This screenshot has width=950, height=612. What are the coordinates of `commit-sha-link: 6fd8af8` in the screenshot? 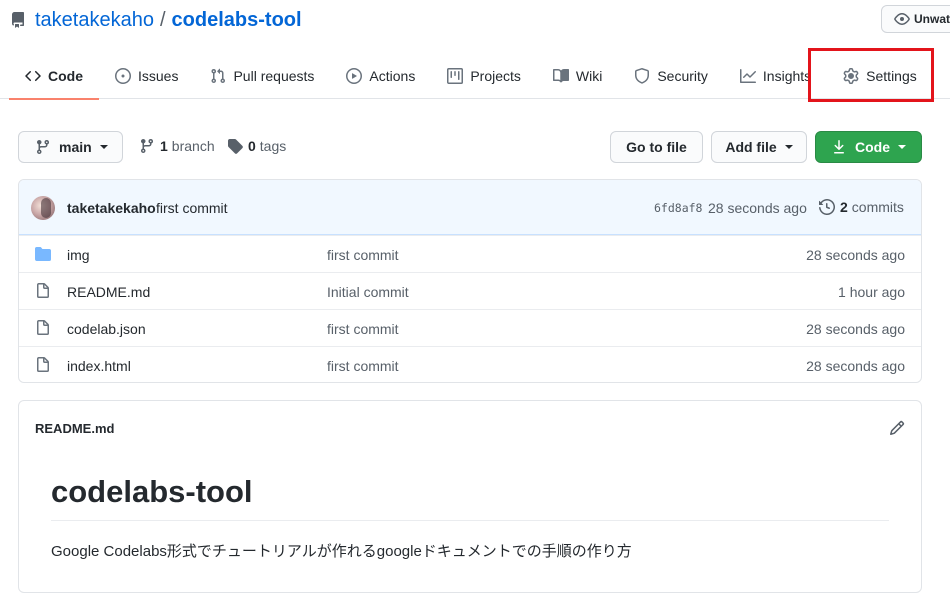 It's located at (678, 208).